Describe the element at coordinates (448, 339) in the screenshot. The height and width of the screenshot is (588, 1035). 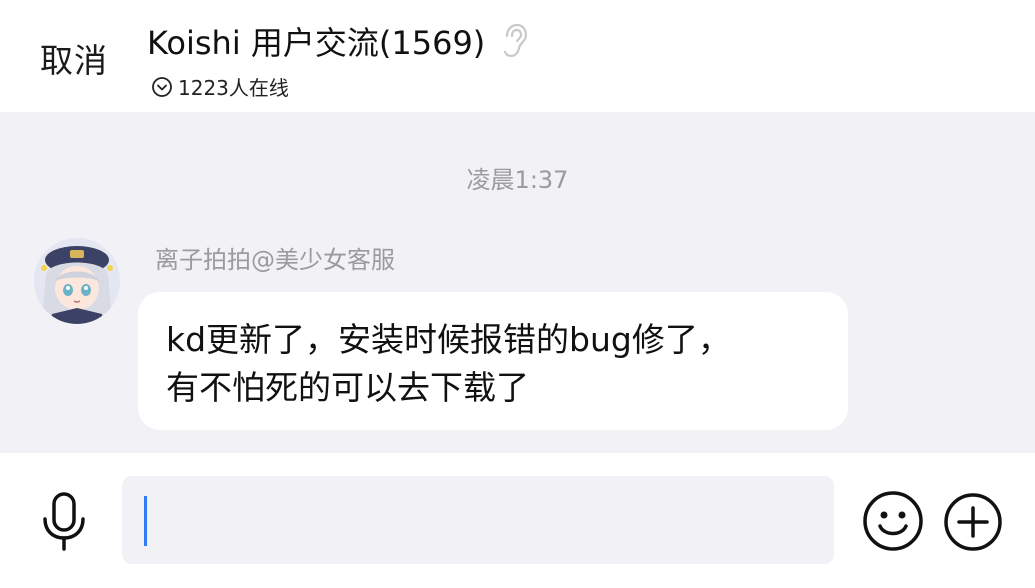
I see `message-text-line: kd更新了，安装时候报错的bug修了，` at that location.